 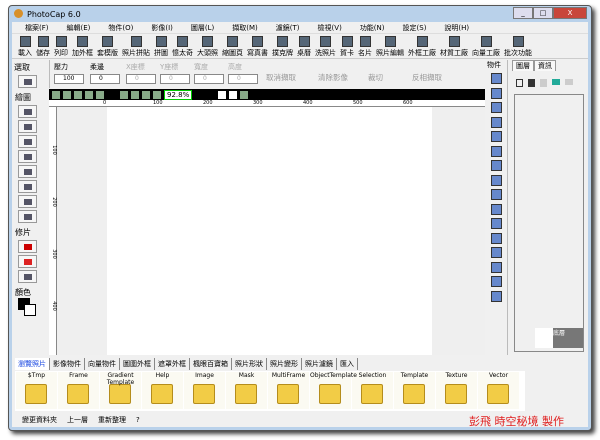 I want to click on toolbar-button: 名片, so click(x=365, y=46).